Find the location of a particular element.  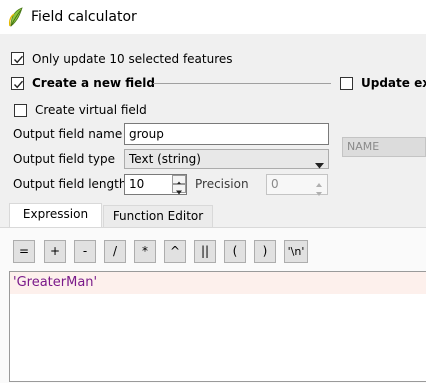

precision-value: 0 is located at coordinates (275, 184).